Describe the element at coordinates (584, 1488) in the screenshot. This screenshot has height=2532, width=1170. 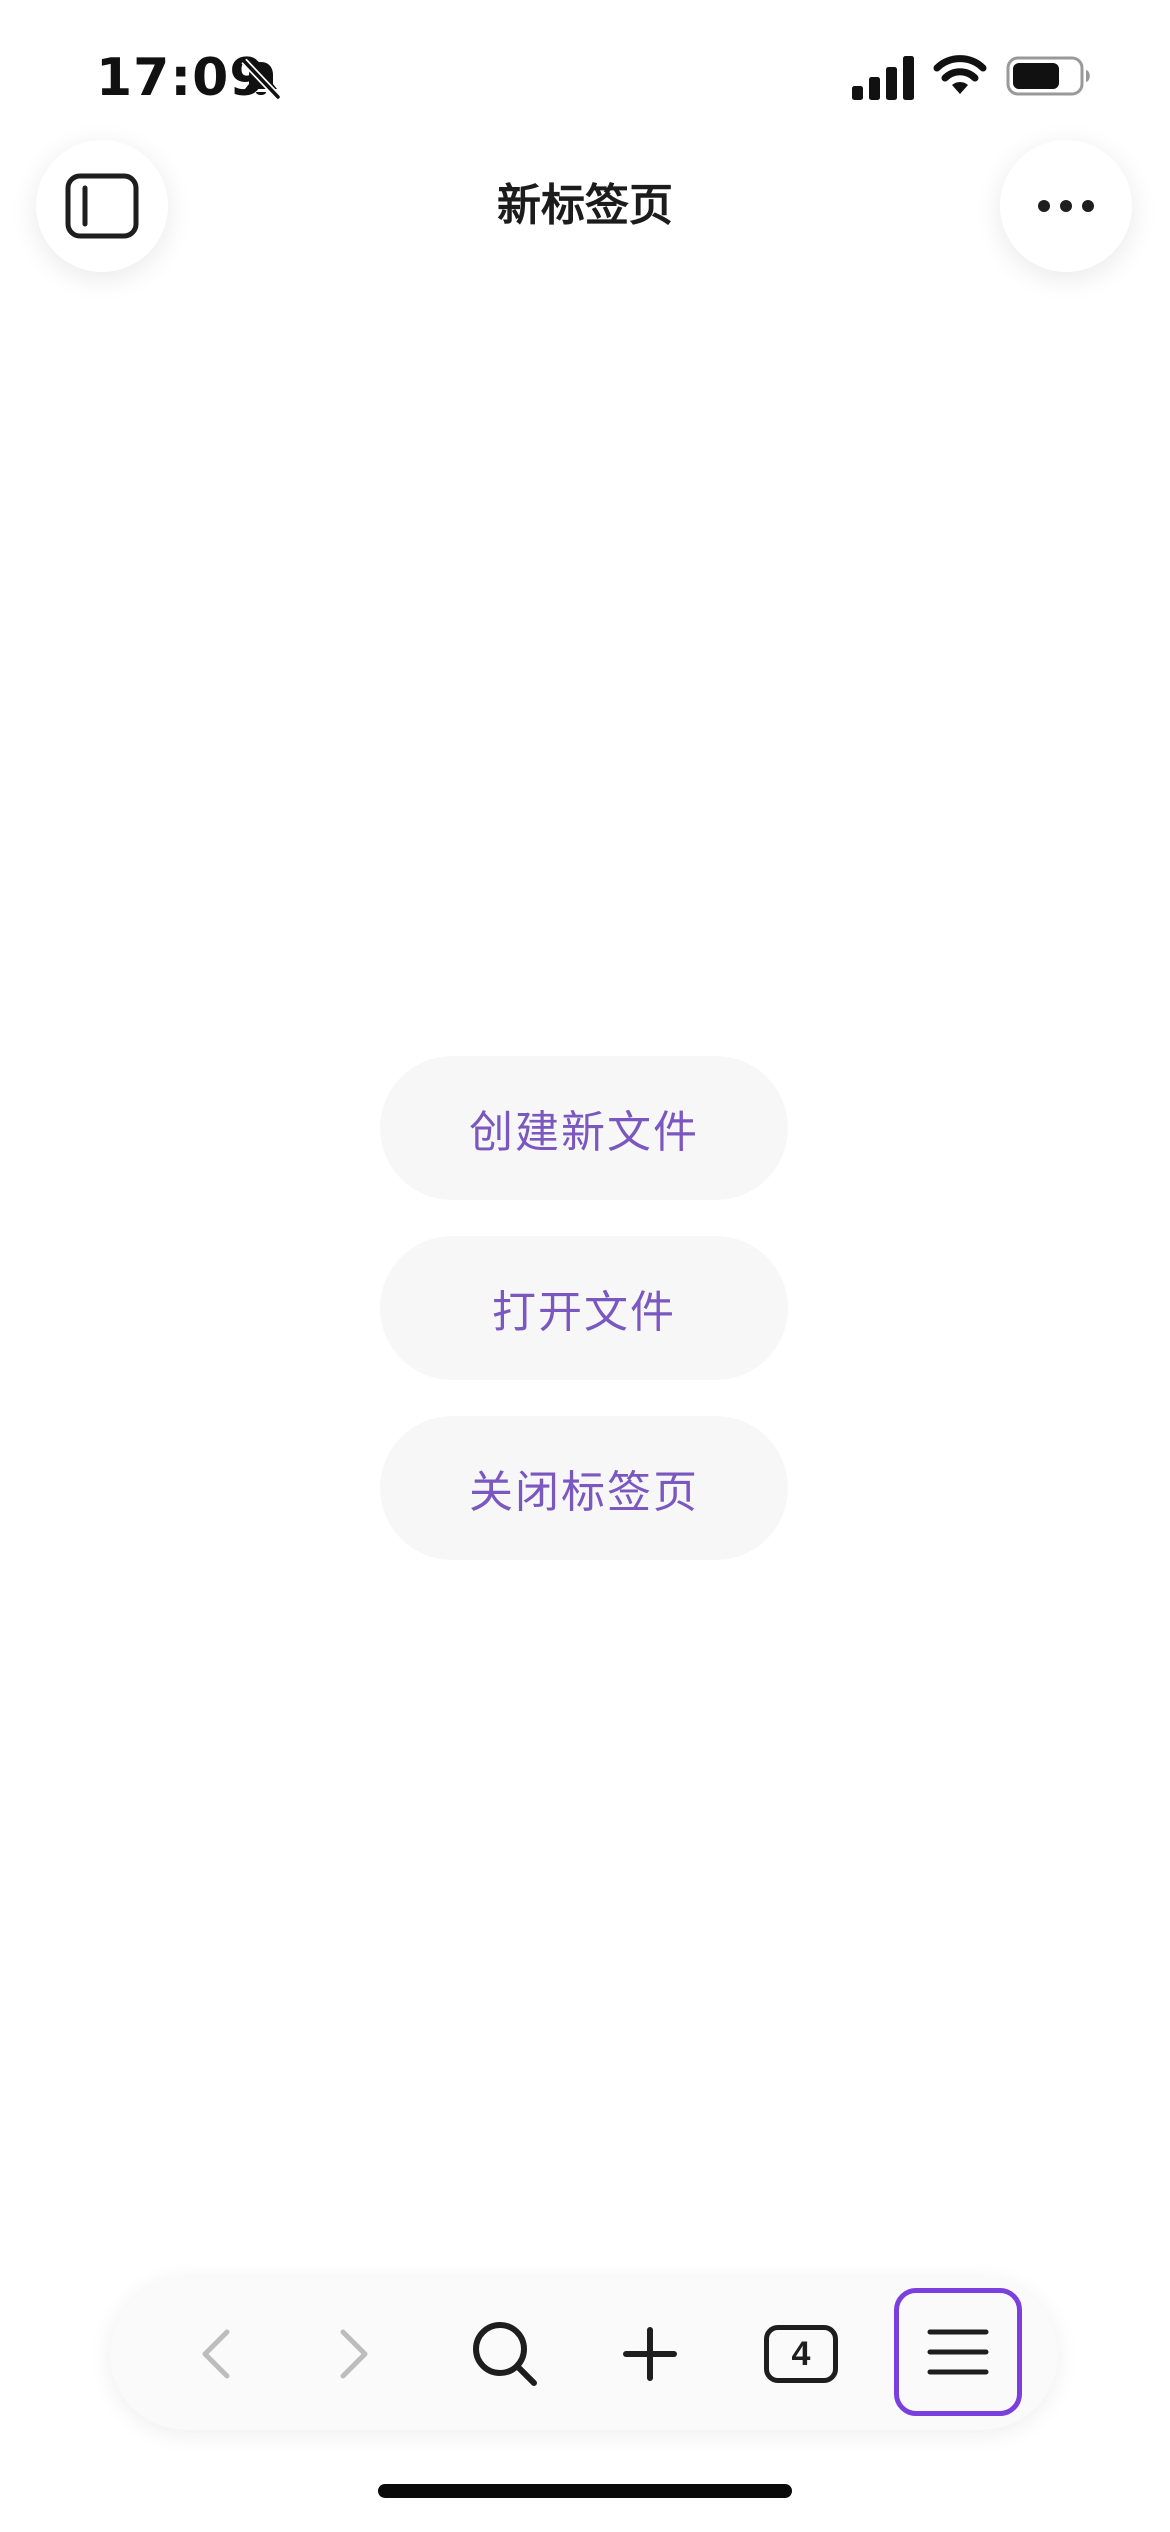
I see `close-tab-button: 关闭标签页` at that location.